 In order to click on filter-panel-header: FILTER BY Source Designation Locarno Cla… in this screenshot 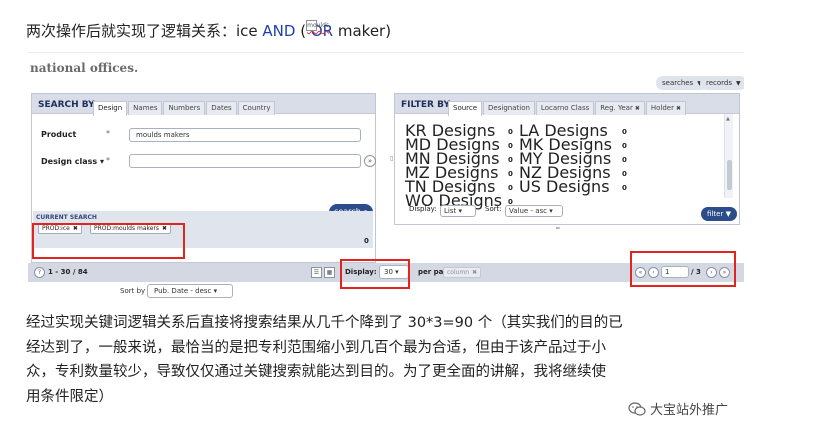, I will do `click(567, 105)`.